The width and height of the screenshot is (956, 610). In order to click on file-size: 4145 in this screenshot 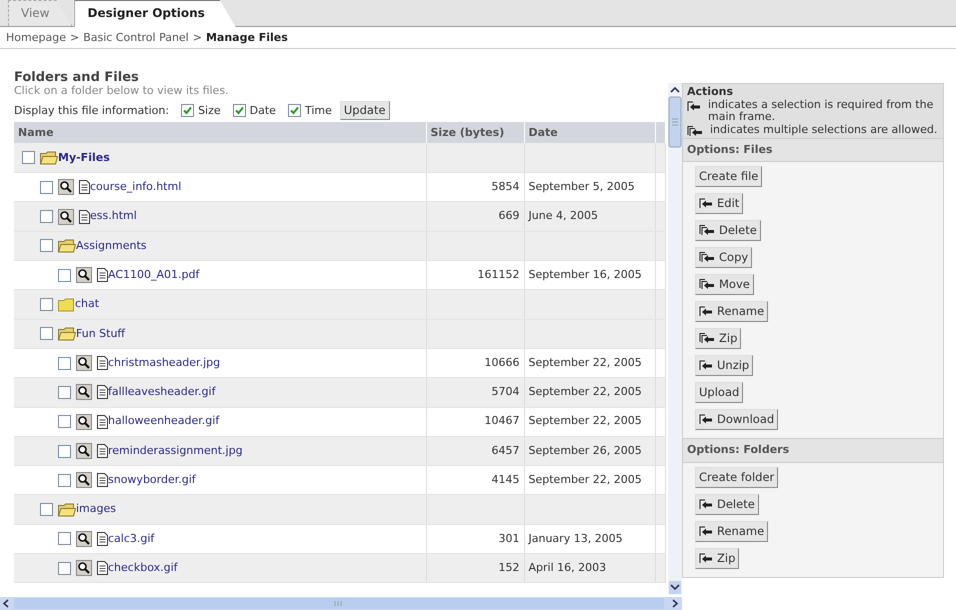, I will do `click(506, 479)`.